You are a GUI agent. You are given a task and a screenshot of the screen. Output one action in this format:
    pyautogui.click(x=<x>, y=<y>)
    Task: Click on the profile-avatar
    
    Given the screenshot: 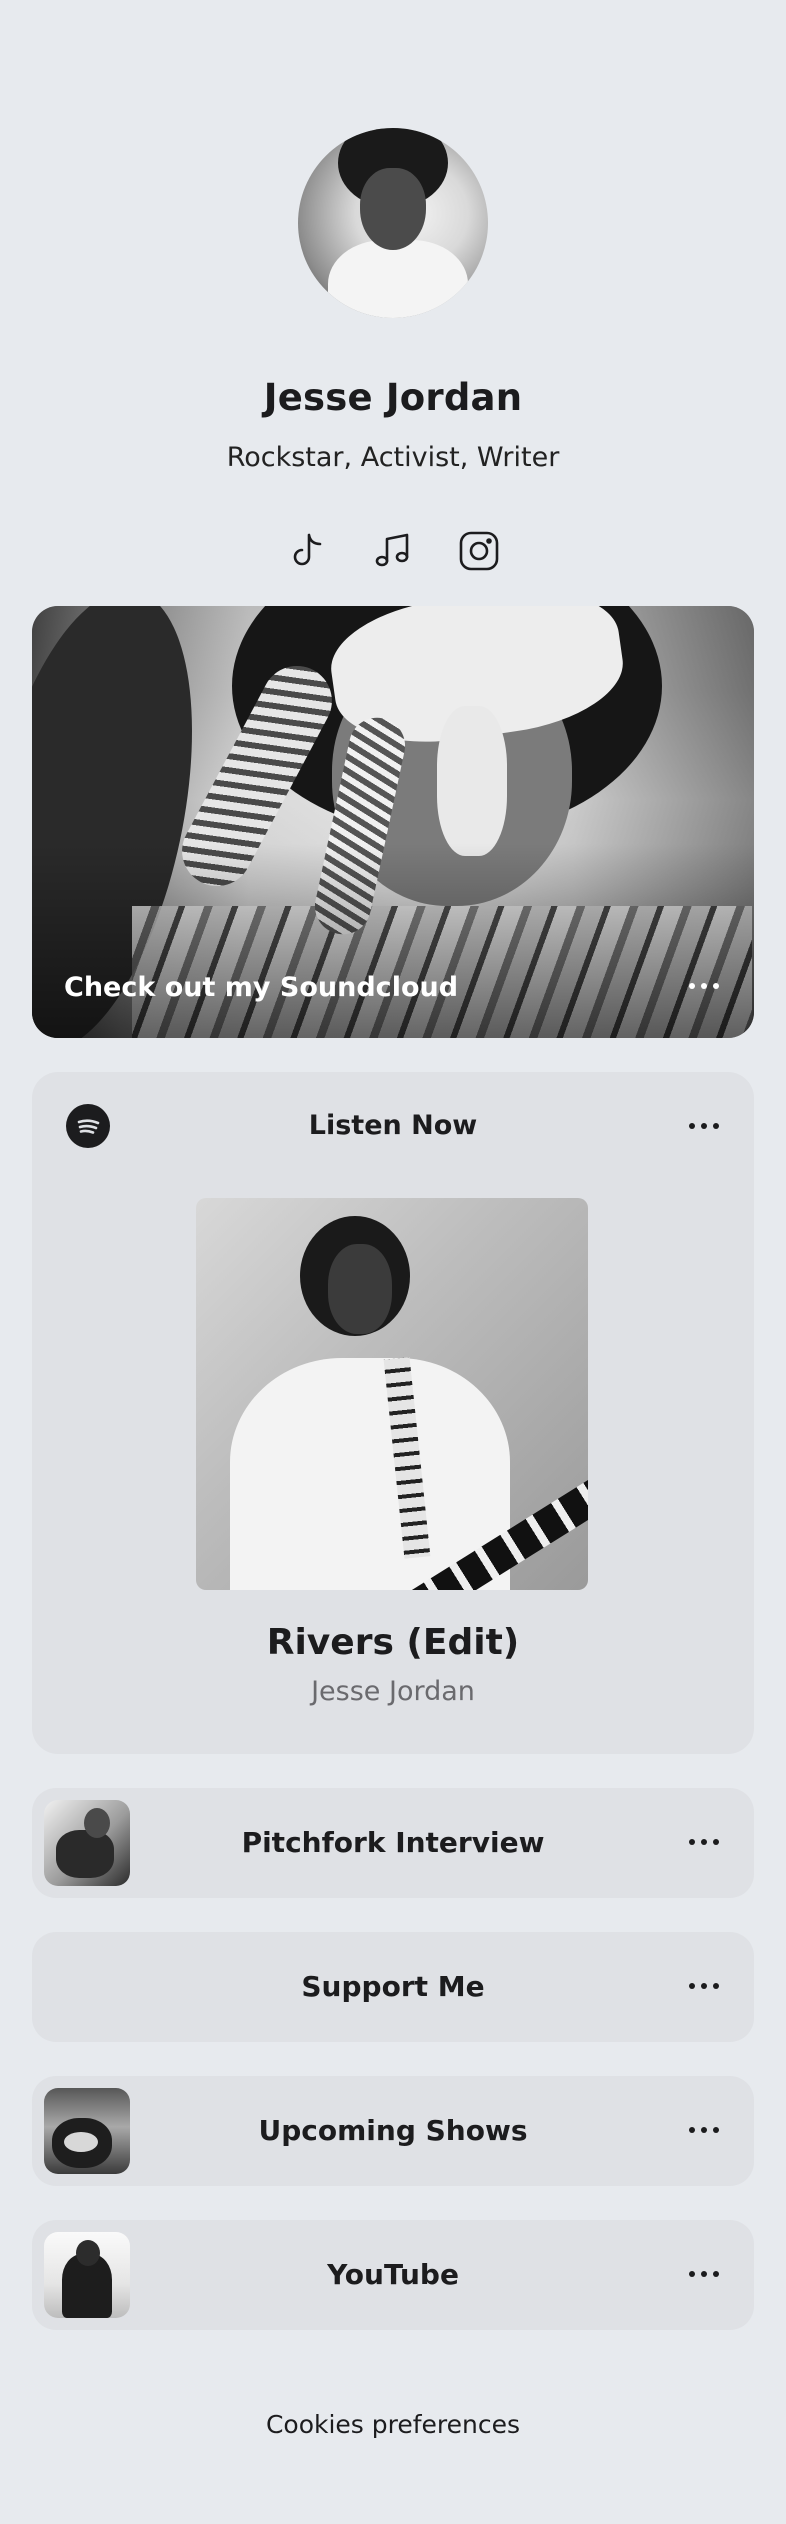 What is the action you would take?
    pyautogui.click(x=393, y=223)
    